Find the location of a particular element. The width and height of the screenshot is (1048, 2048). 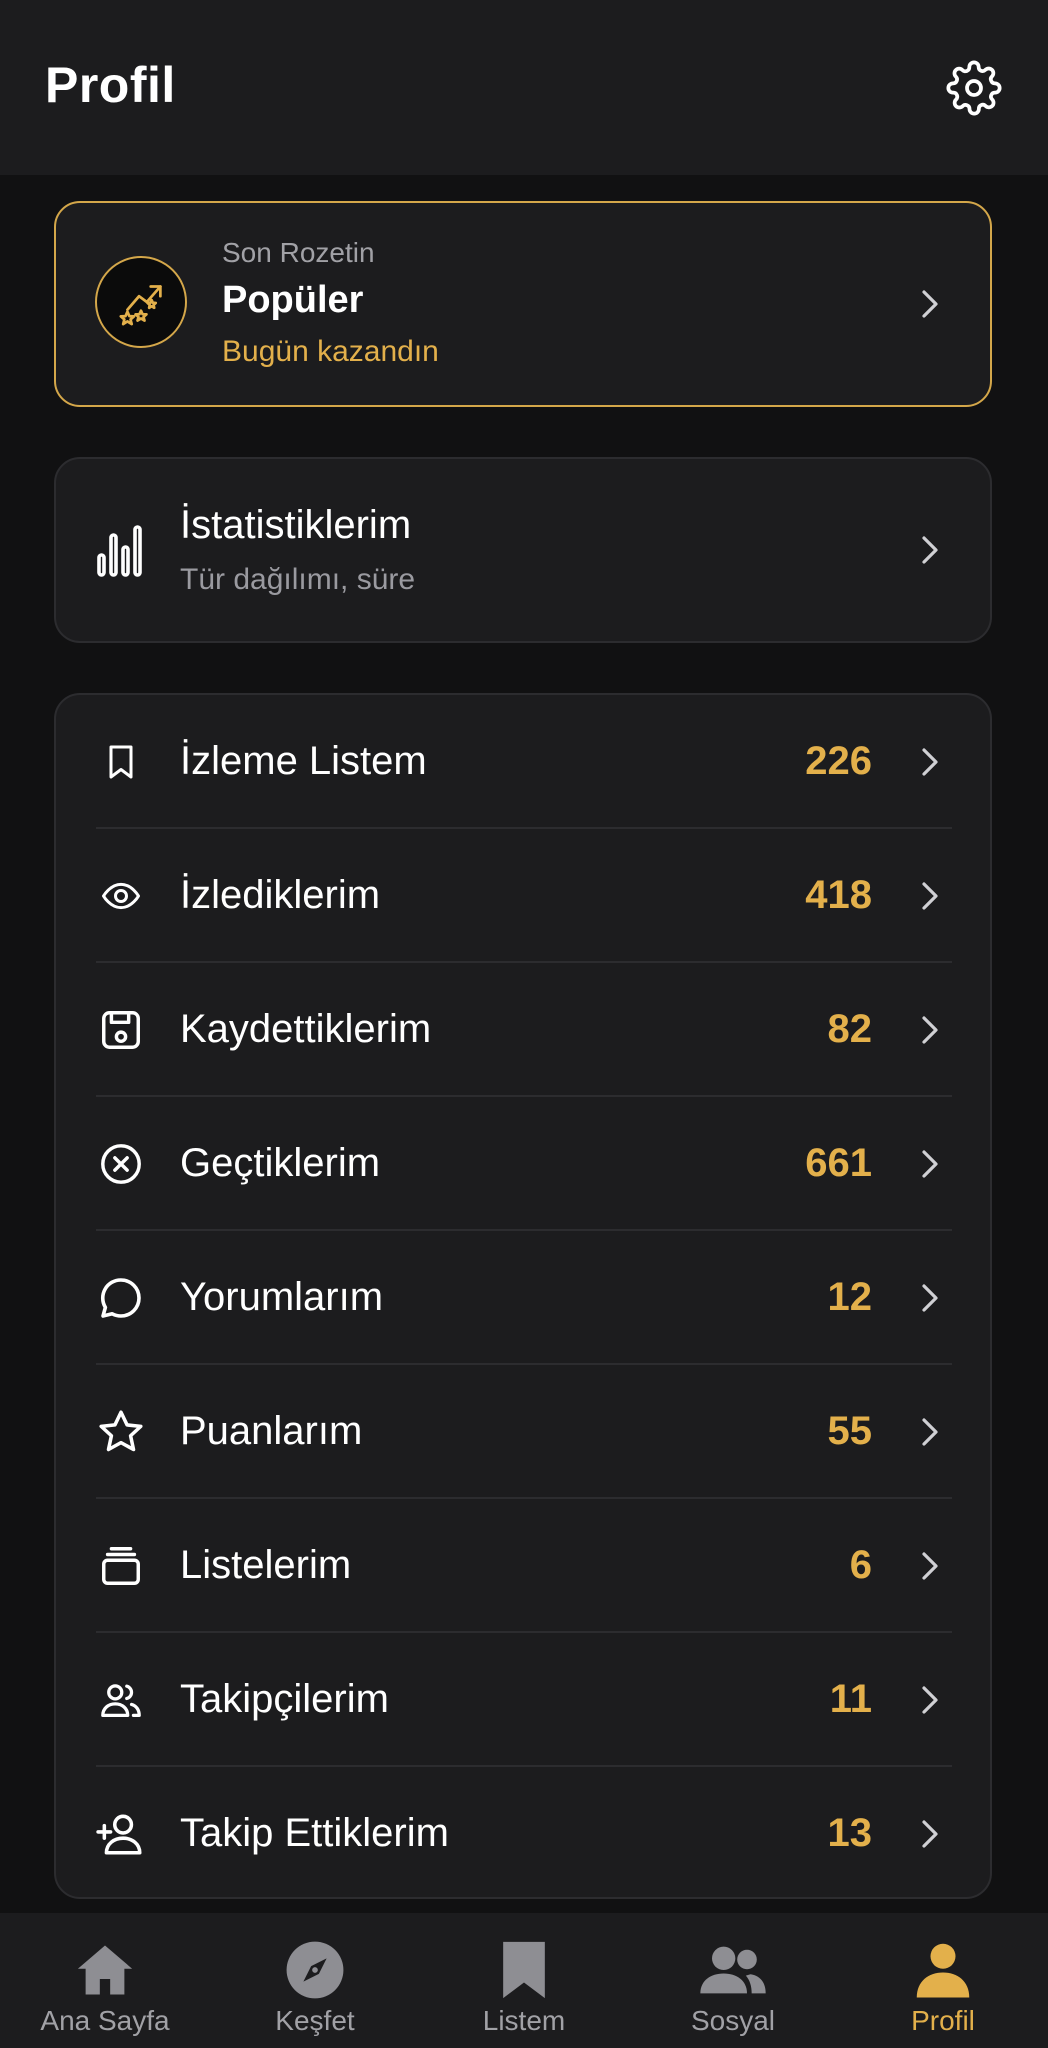

nav-item-discover: Keşfet is located at coordinates (315, 1980).